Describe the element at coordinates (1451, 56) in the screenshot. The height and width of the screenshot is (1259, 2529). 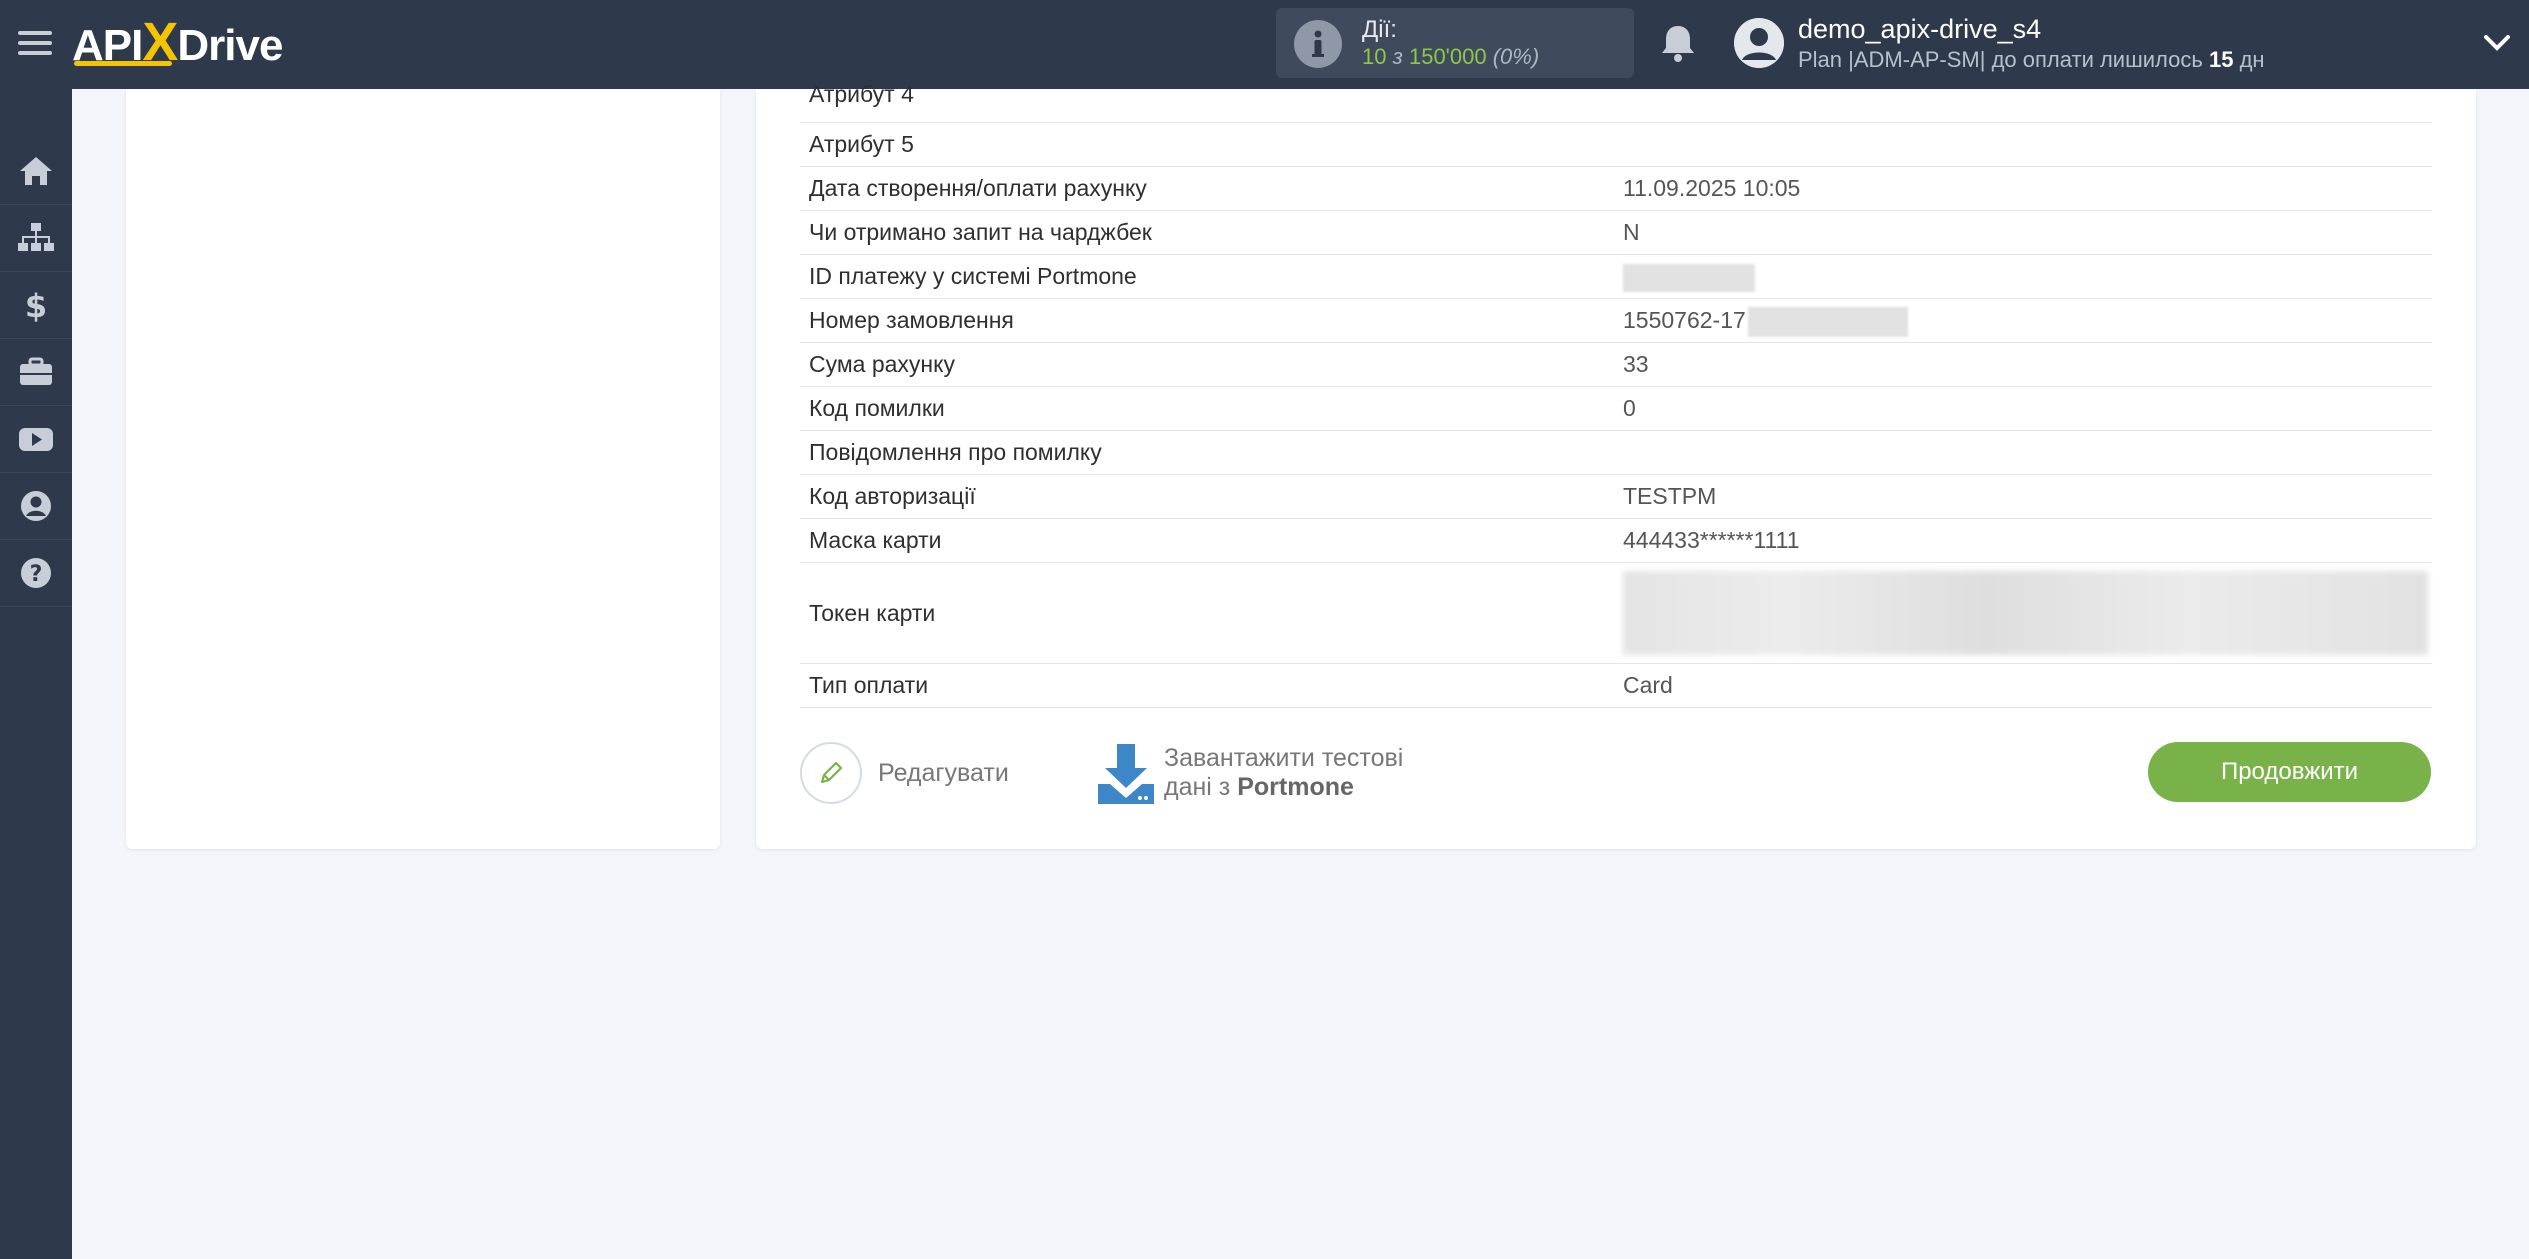
I see `actions-count: 10 з 150'000 (0%)` at that location.